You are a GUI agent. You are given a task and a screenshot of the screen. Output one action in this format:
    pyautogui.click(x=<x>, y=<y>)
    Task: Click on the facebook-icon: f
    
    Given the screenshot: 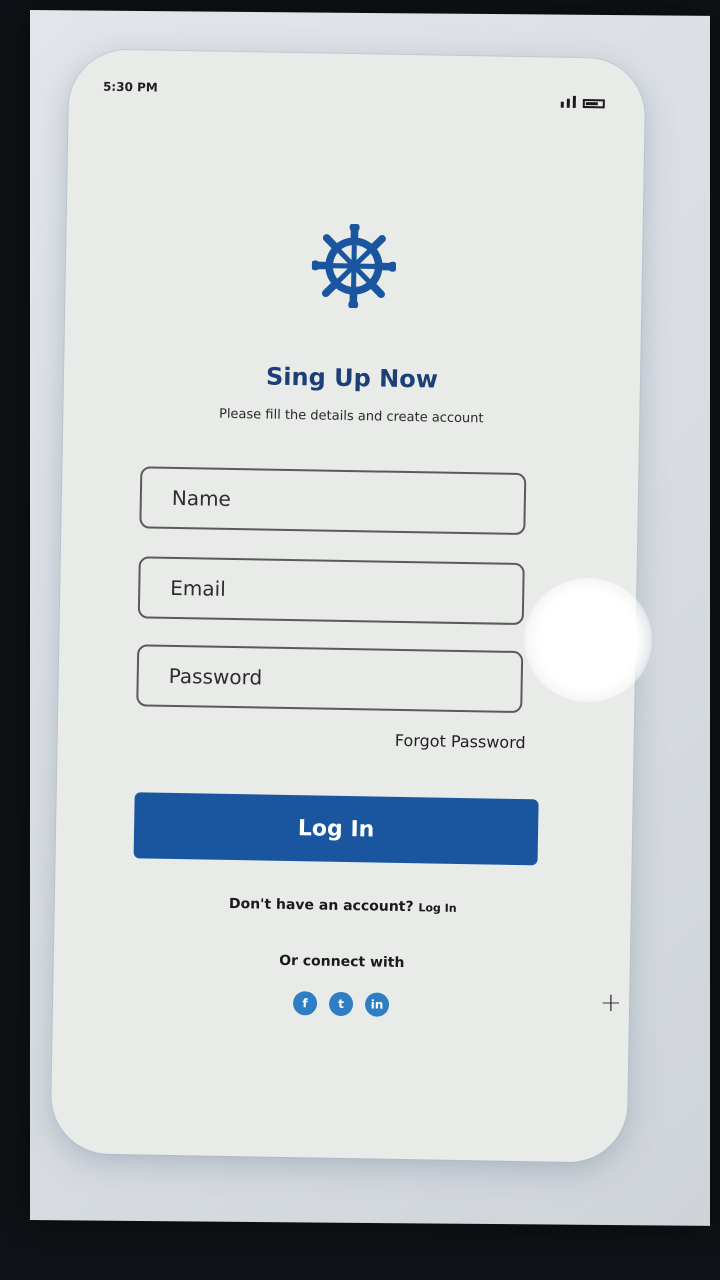 What is the action you would take?
    pyautogui.click(x=305, y=1003)
    